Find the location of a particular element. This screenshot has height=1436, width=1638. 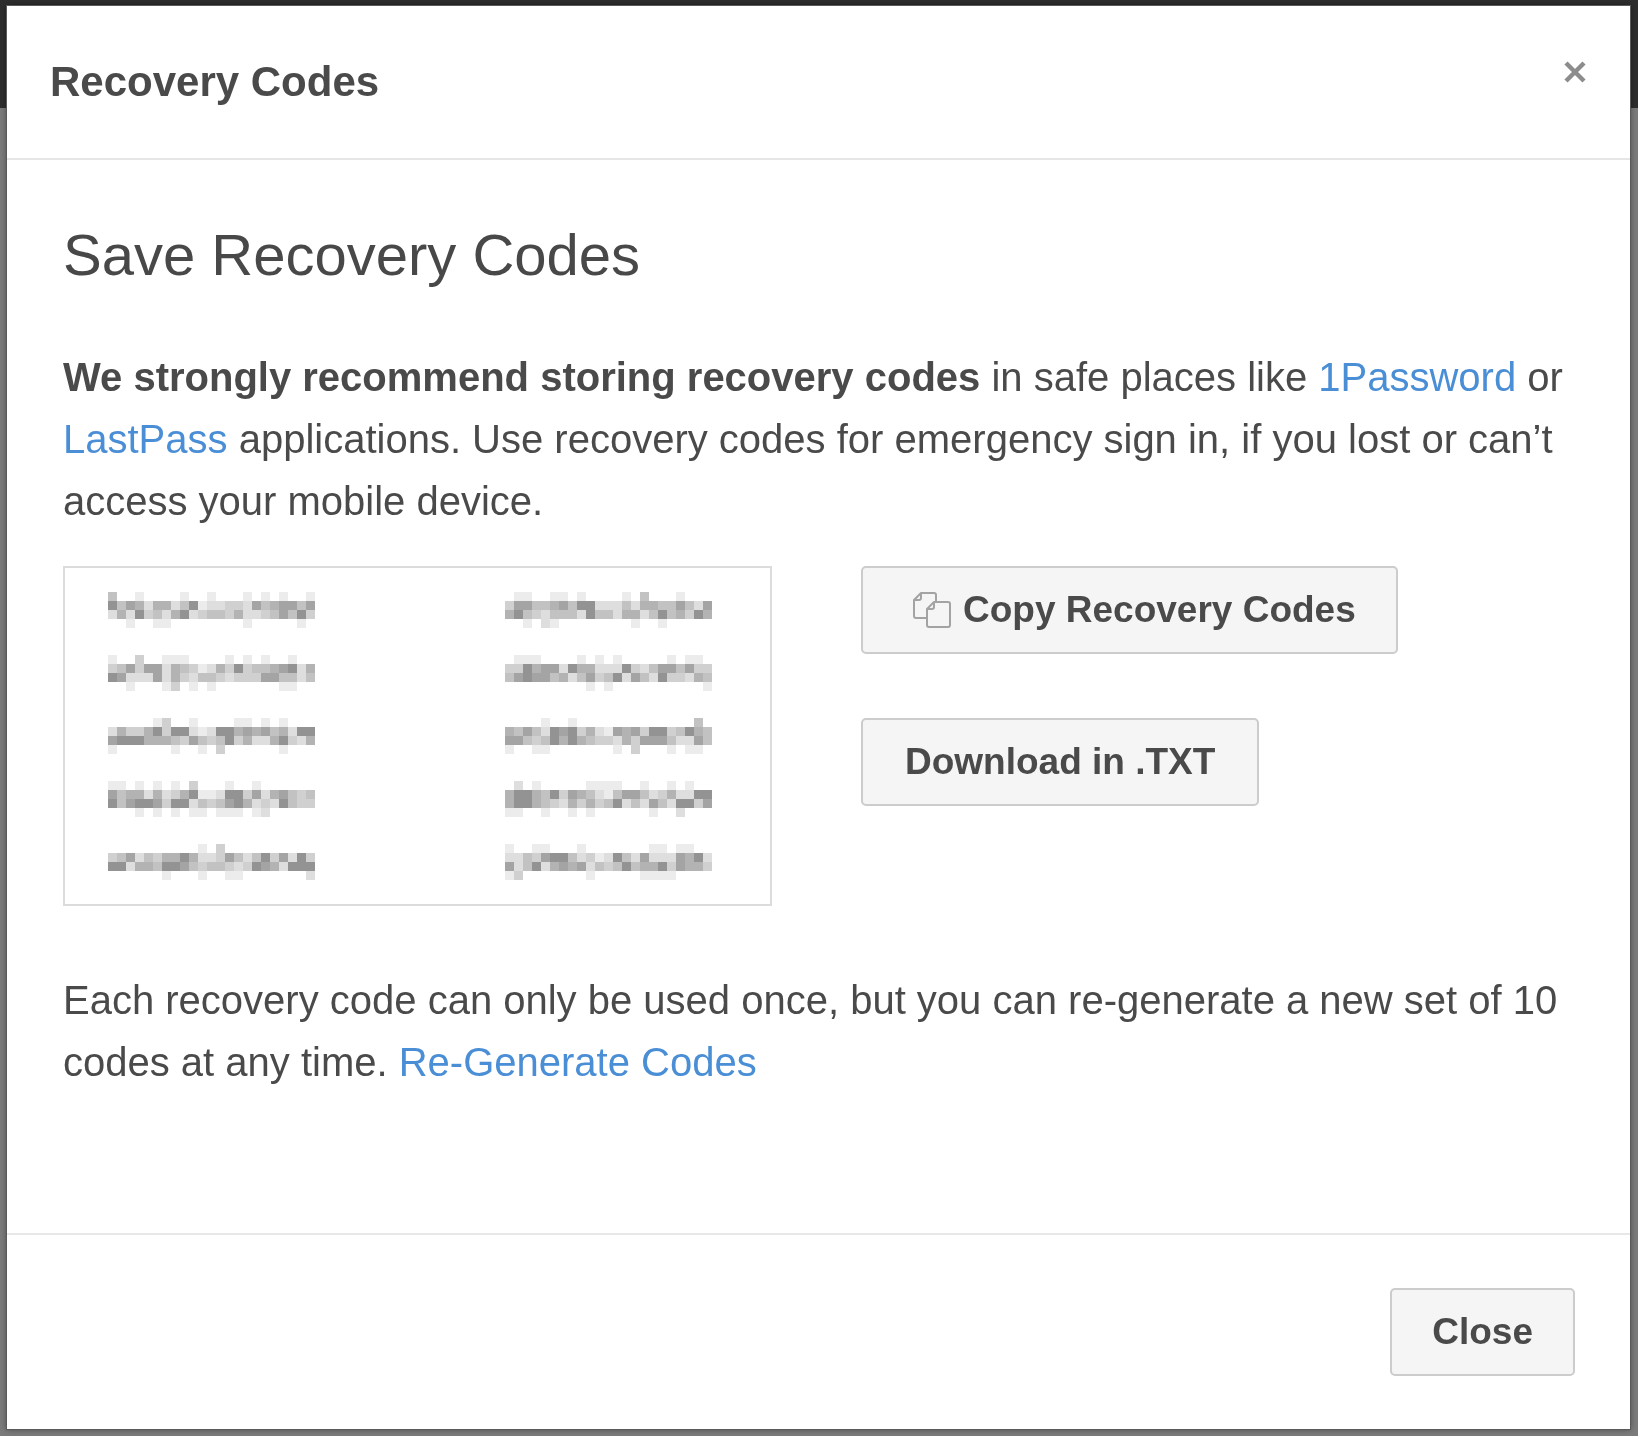

copy-codes-button: Copy Recovery Codes is located at coordinates (1129, 610).